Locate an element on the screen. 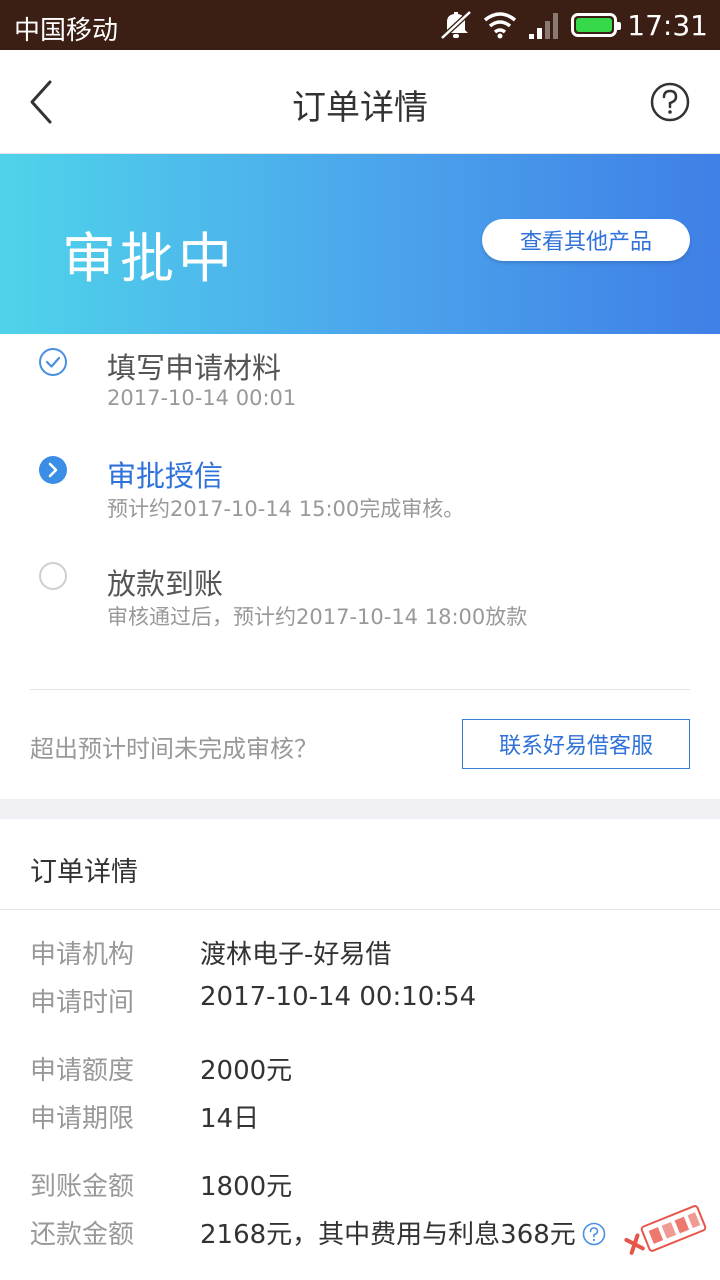 This screenshot has width=720, height=1280. detail-value: 1800元 is located at coordinates (246, 1187).